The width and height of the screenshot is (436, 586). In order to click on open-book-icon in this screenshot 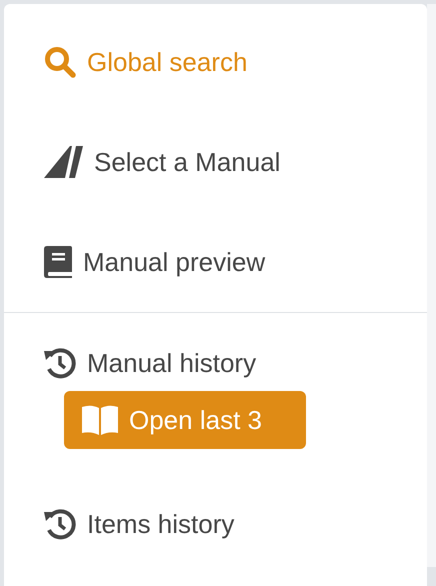, I will do `click(100, 420)`.